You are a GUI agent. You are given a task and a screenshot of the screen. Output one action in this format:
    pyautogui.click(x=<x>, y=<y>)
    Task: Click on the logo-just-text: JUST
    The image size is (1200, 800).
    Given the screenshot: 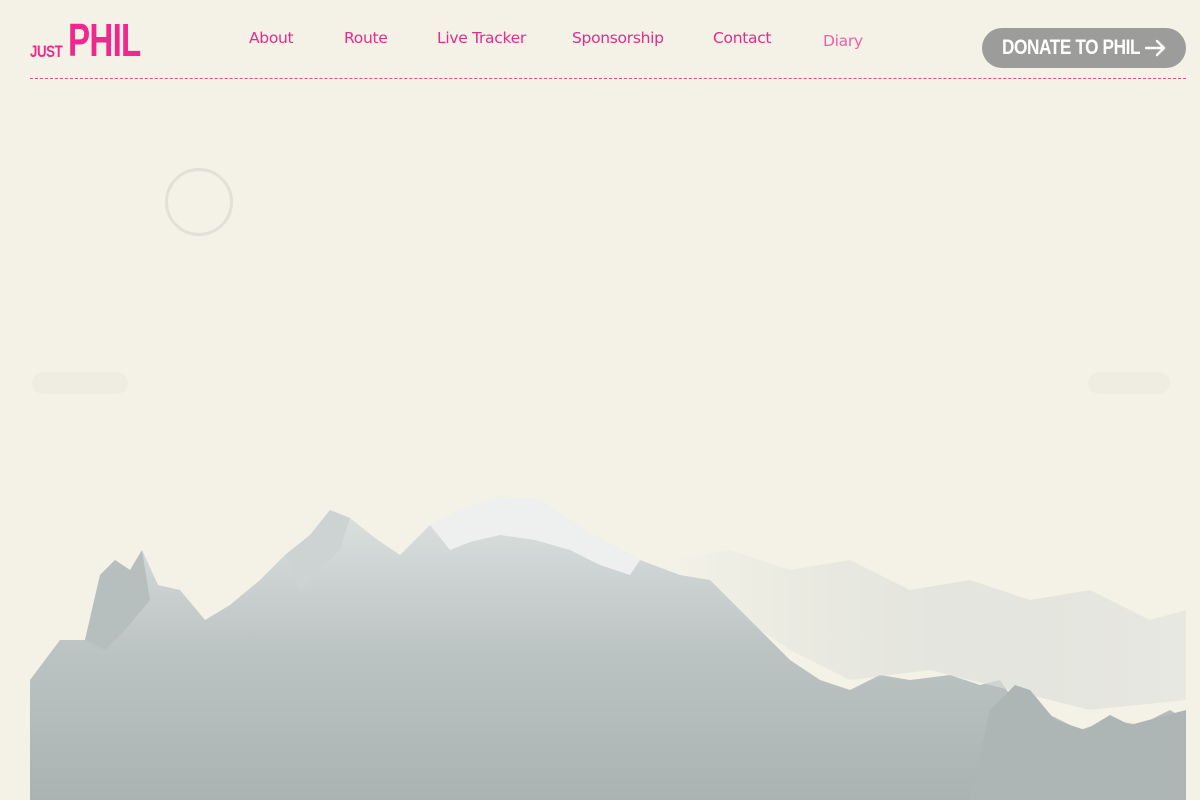 What is the action you would take?
    pyautogui.click(x=46, y=51)
    